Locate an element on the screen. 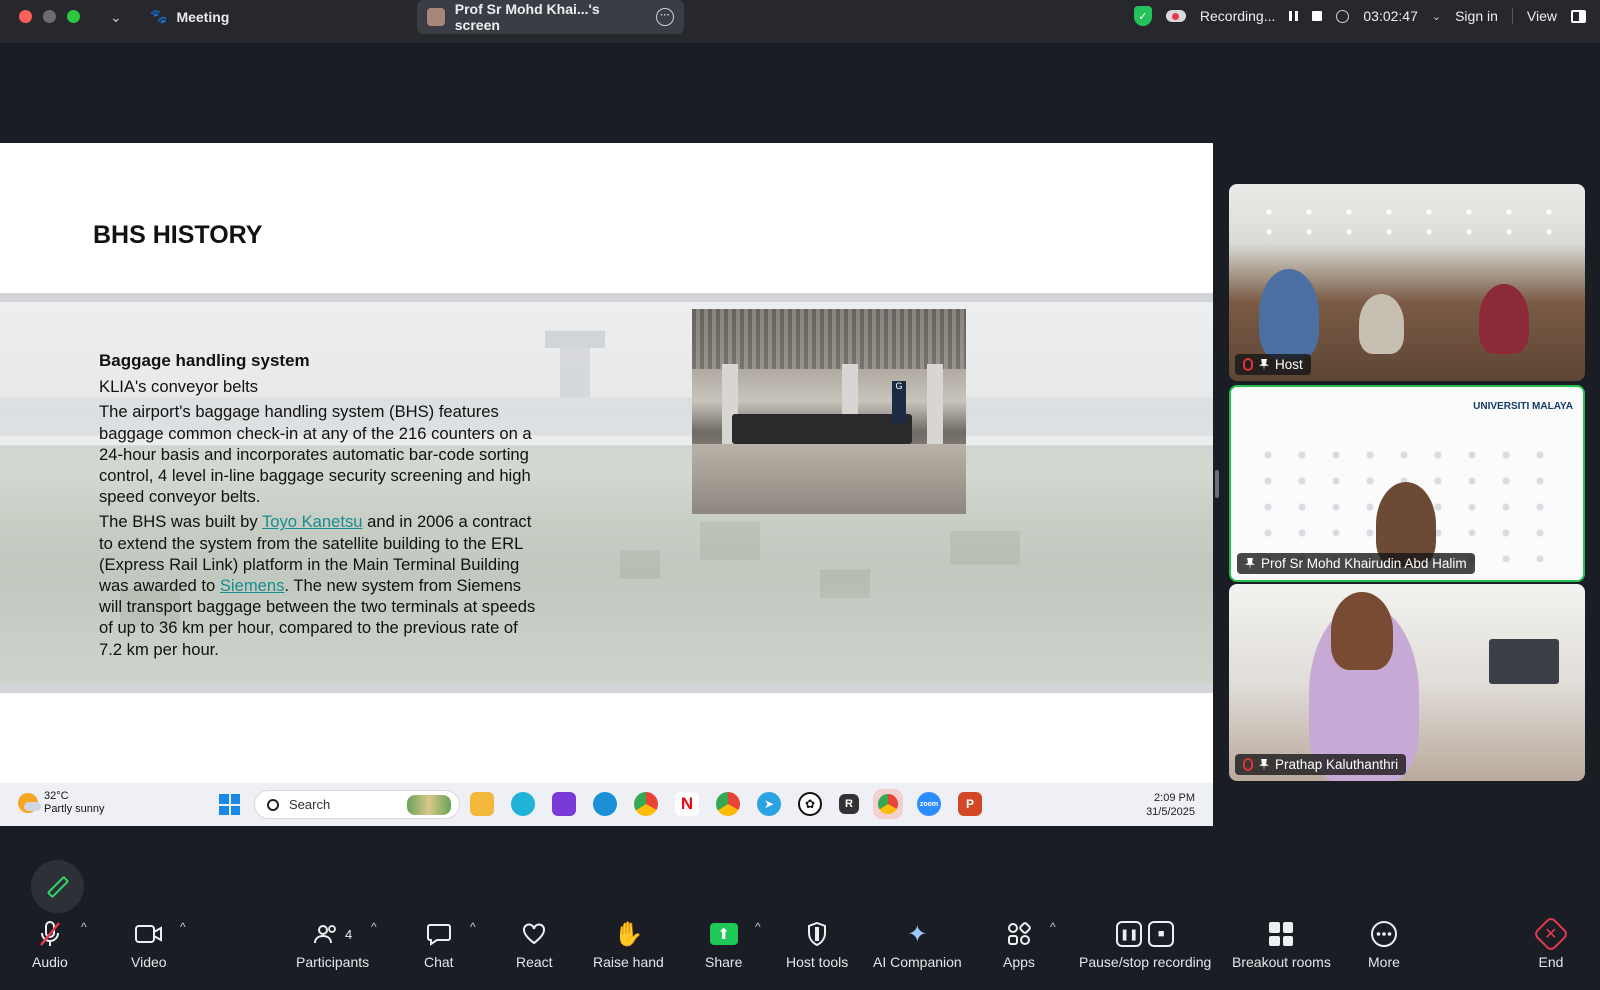 The width and height of the screenshot is (1600, 990). breakout-rooms-label: Breakout rooms is located at coordinates (1281, 962).